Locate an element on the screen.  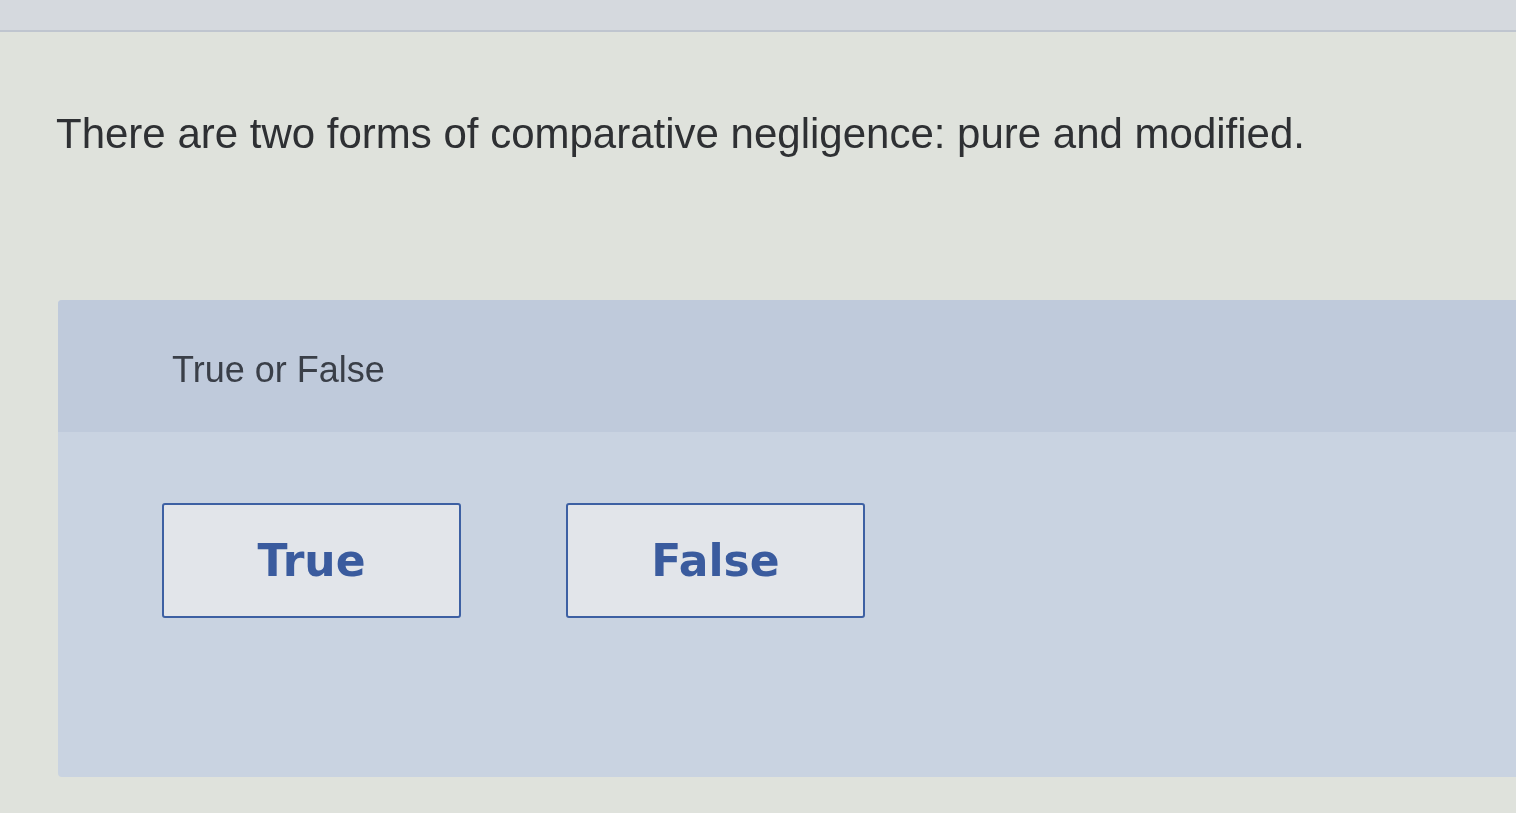
question-text: There are two forms of comparative negligence: pure and modified. is located at coordinates (680, 134).